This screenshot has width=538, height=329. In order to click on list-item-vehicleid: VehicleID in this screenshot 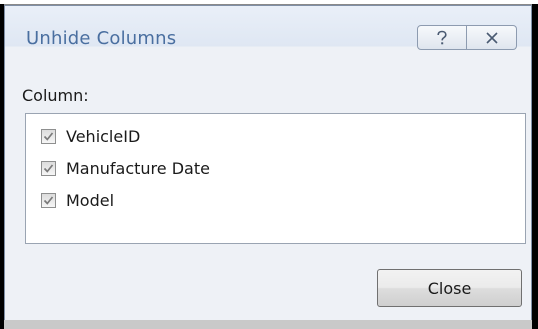, I will do `click(90, 136)`.